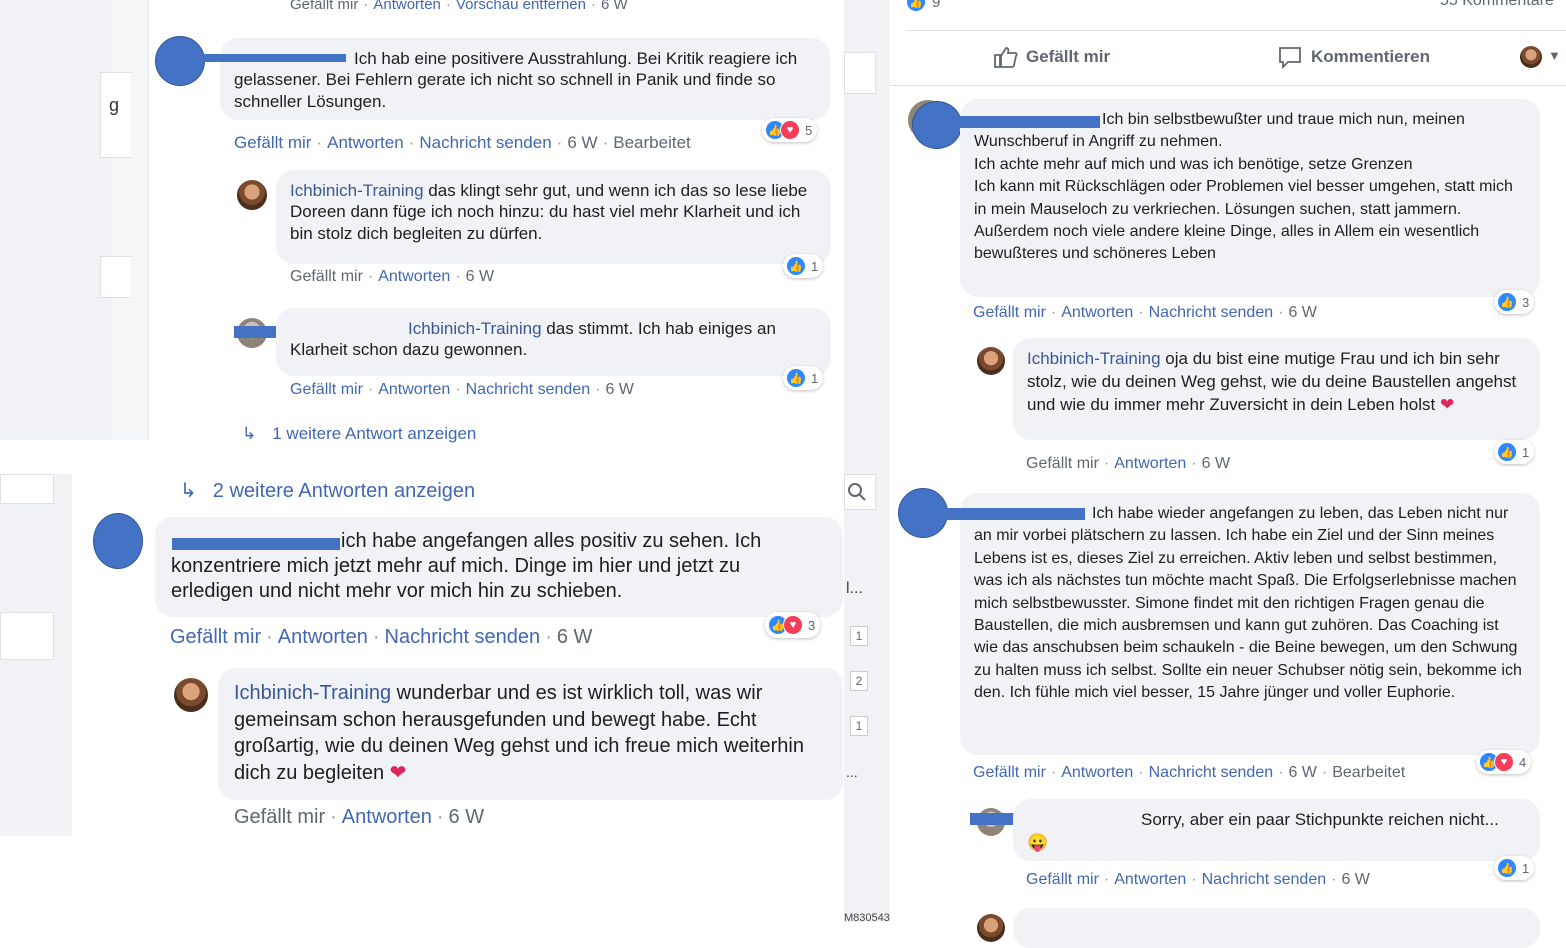  I want to click on reactions: 👍 ♥ 3, so click(793, 625).